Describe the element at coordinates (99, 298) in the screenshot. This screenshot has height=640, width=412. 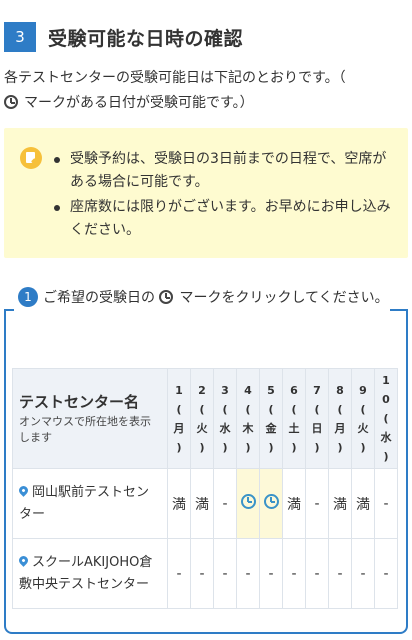
I see `calendar-instruction-before: ご希望の受験日の` at that location.